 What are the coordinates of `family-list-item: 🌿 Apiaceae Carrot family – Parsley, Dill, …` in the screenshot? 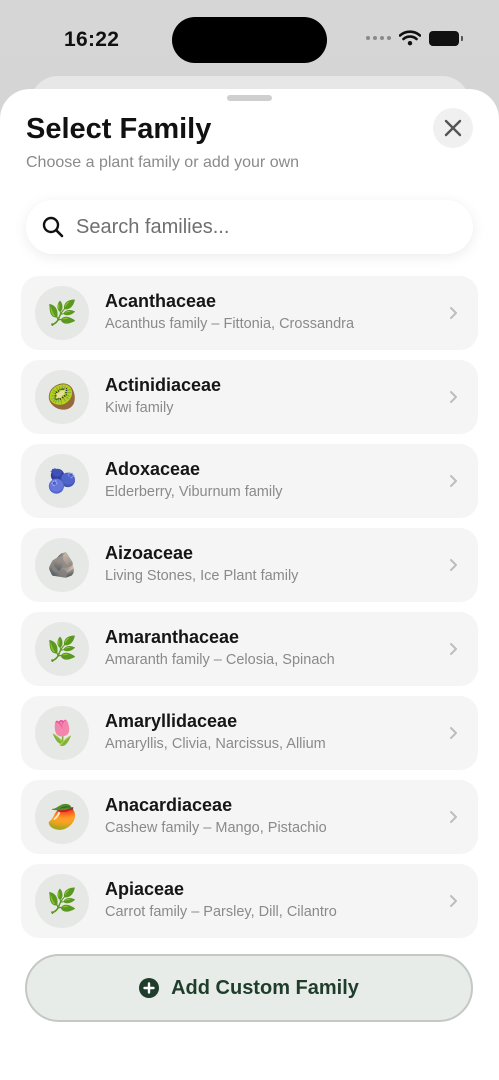 It's located at (249, 901).